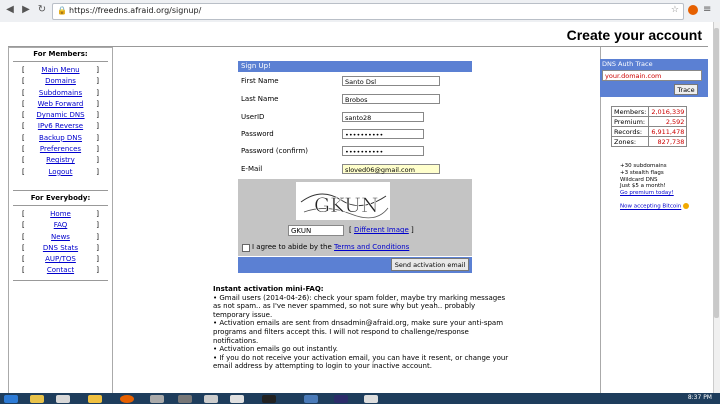 This screenshot has width=720, height=404. I want to click on members-link: Web Forward, so click(61, 104).